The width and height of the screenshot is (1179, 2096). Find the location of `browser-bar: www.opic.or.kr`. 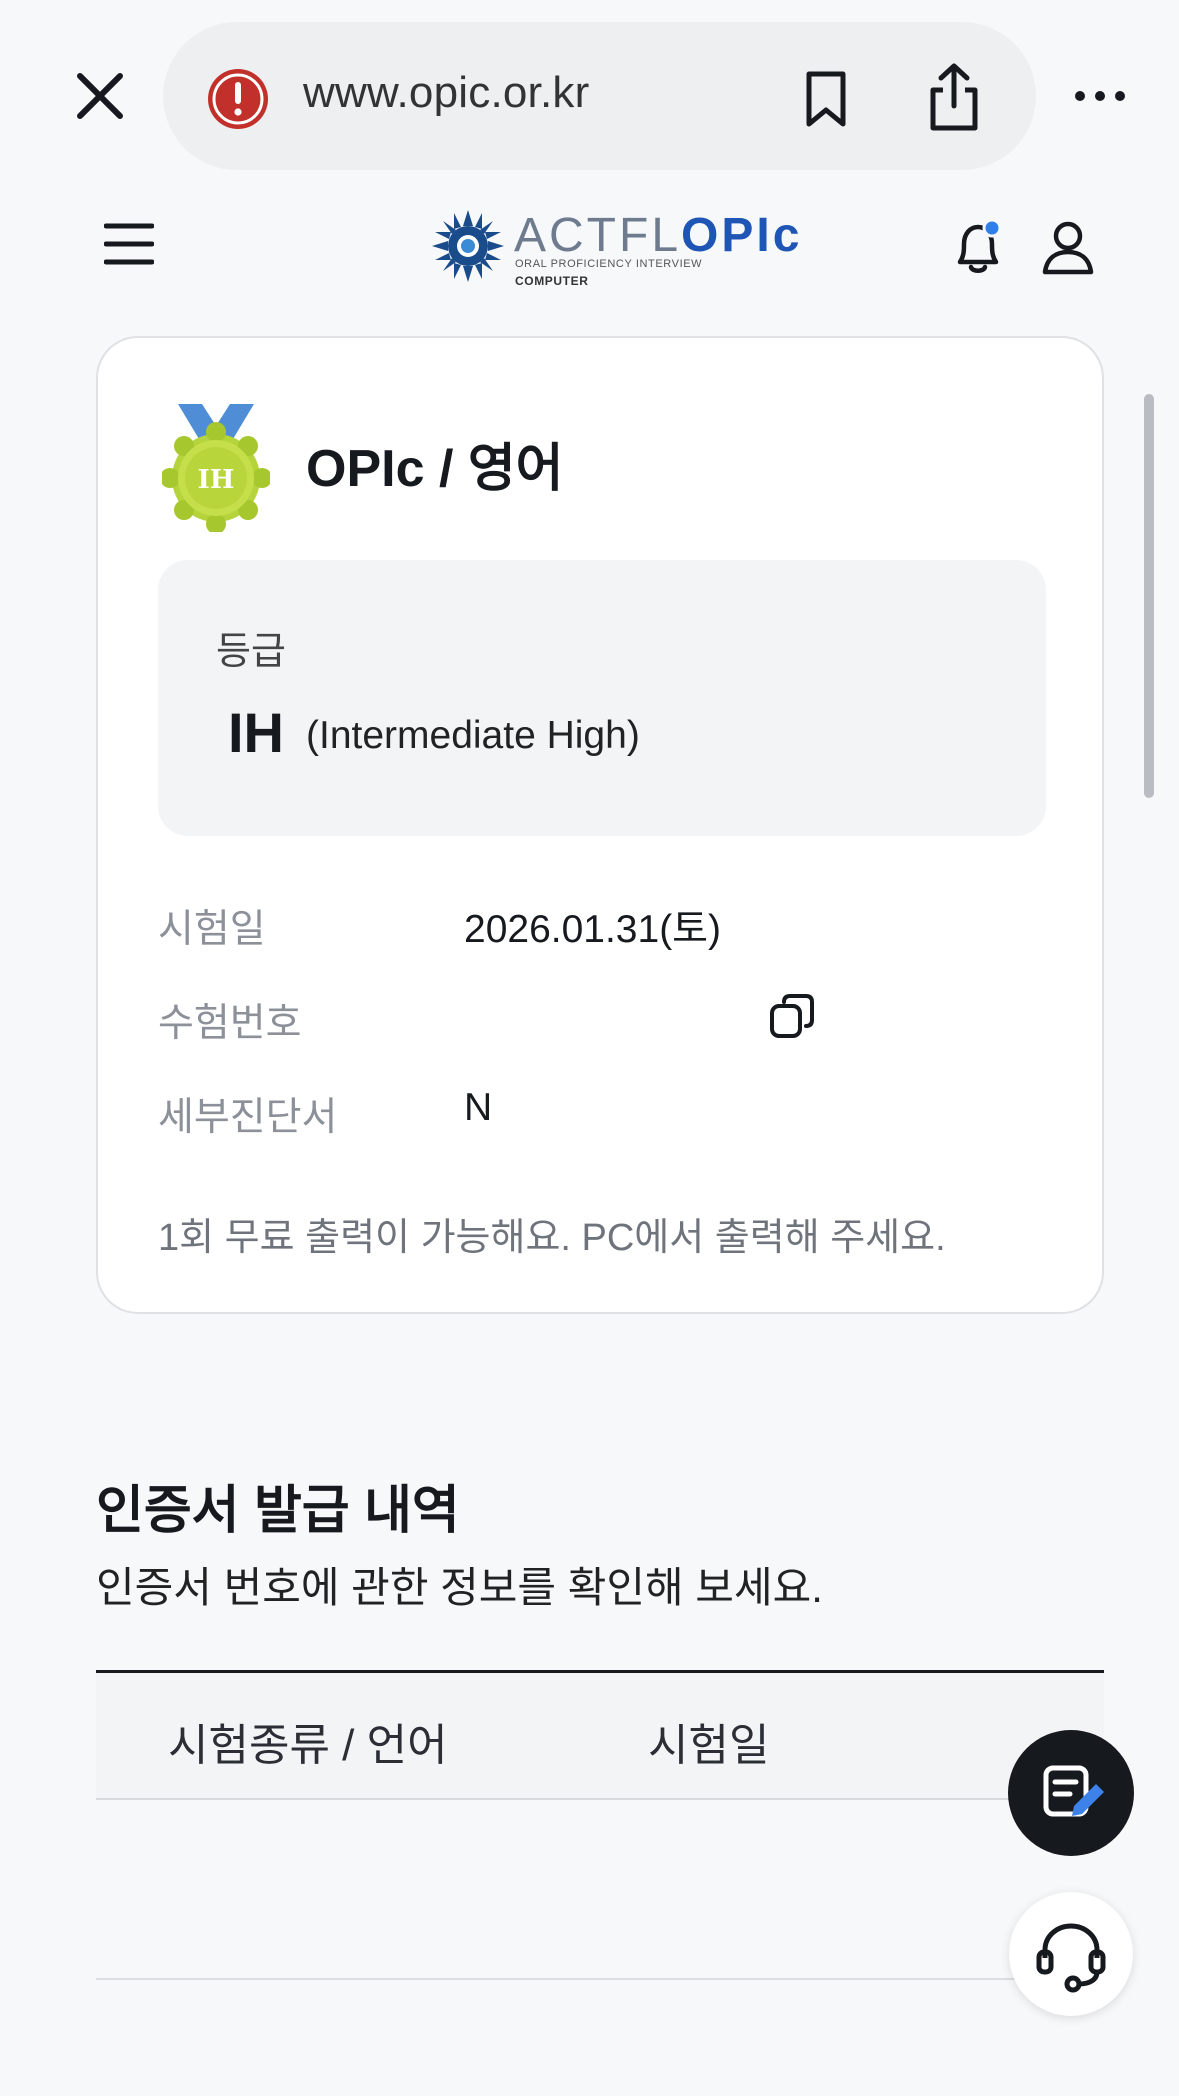

browser-bar: www.opic.or.kr is located at coordinates (589, 90).